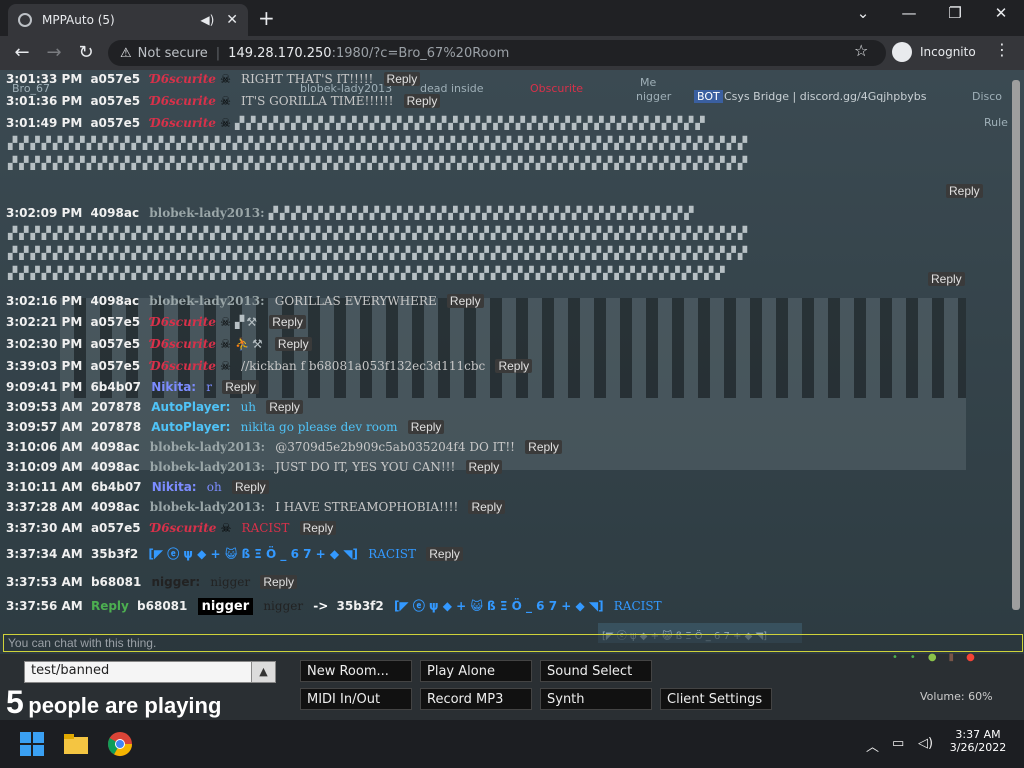 The width and height of the screenshot is (1024, 768). What do you see at coordinates (933, 657) in the screenshot?
I see `status-dots: • • ● ▮ ●` at bounding box center [933, 657].